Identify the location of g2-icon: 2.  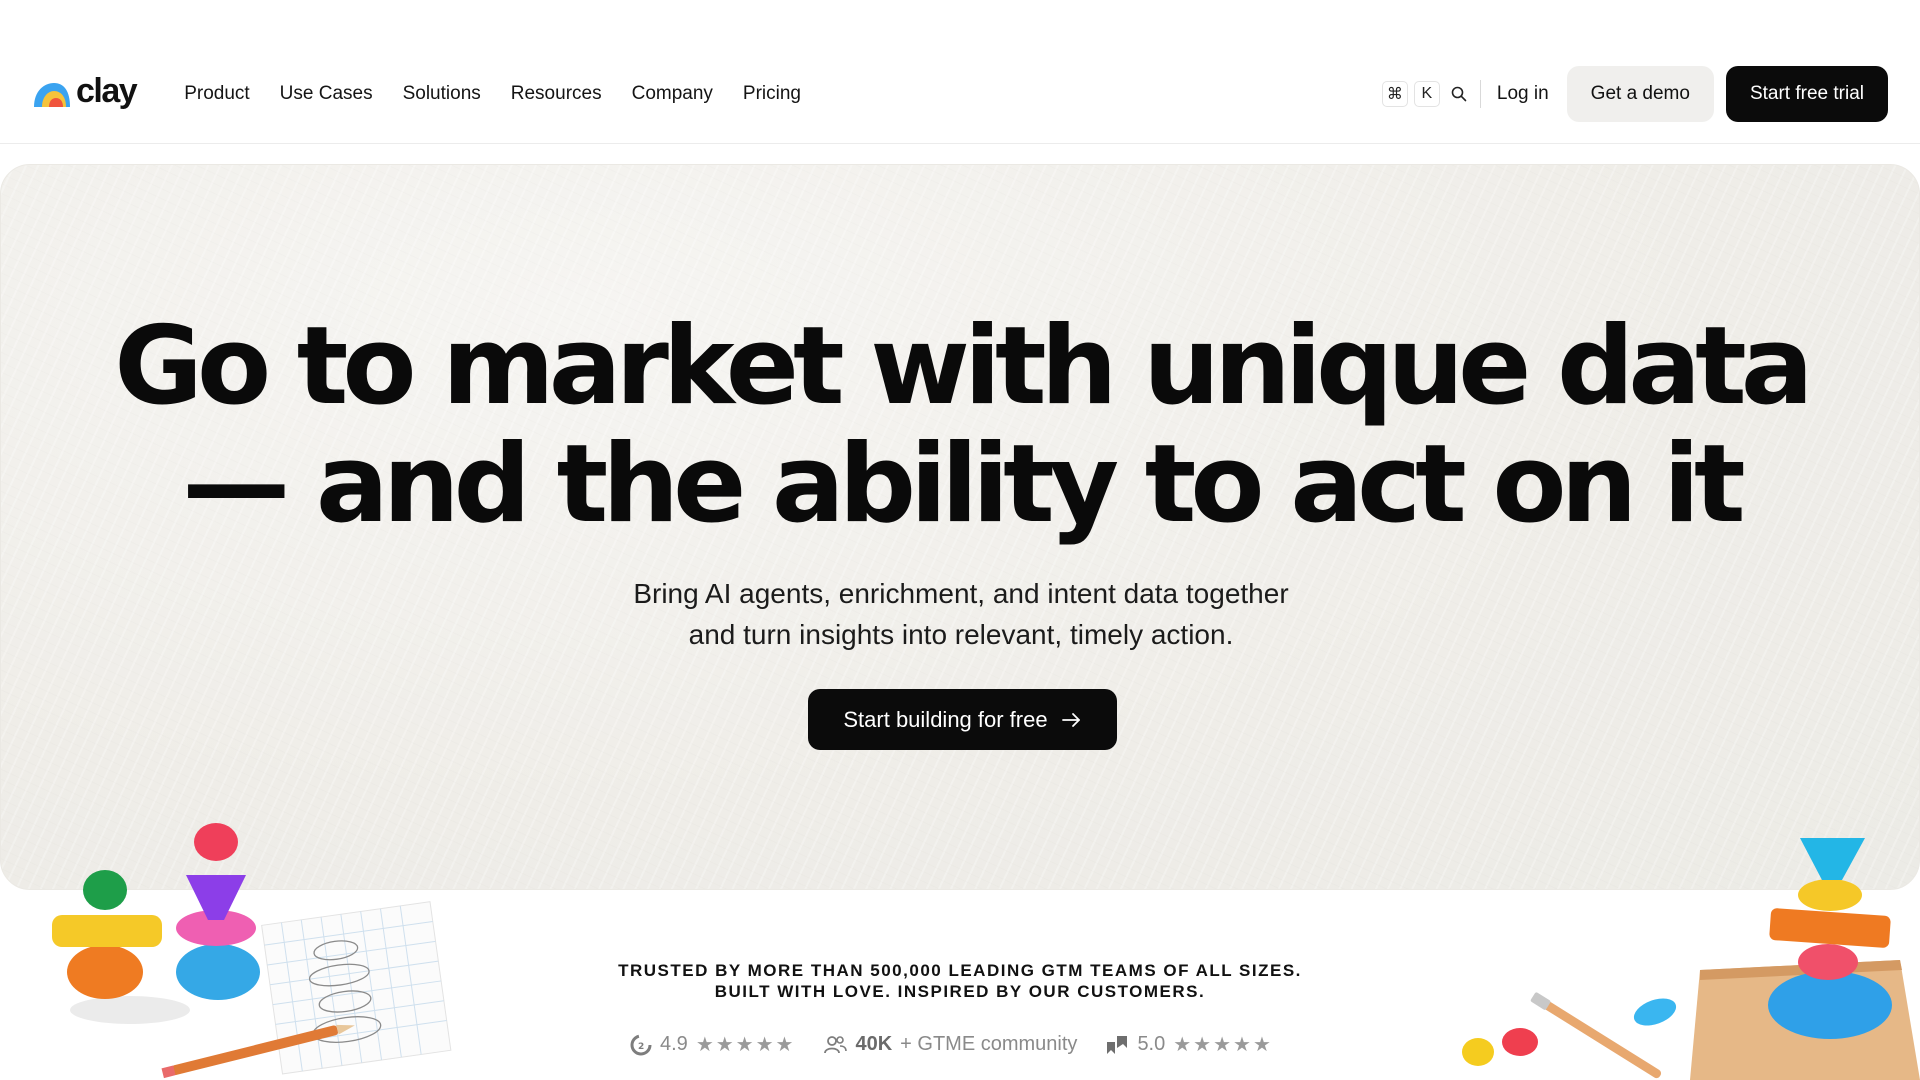
(641, 1044).